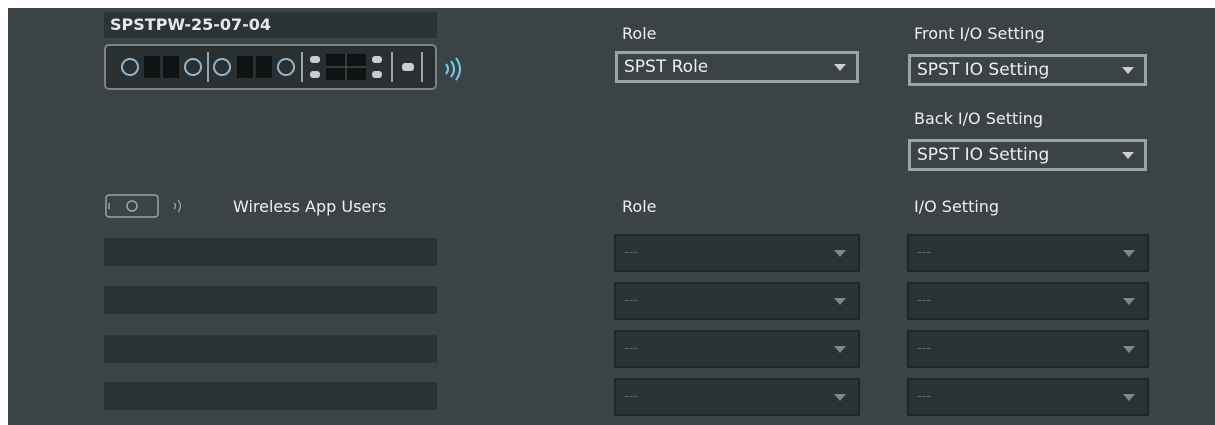 The height and width of the screenshot is (425, 1215). I want to click on role-label: Role, so click(639, 33).